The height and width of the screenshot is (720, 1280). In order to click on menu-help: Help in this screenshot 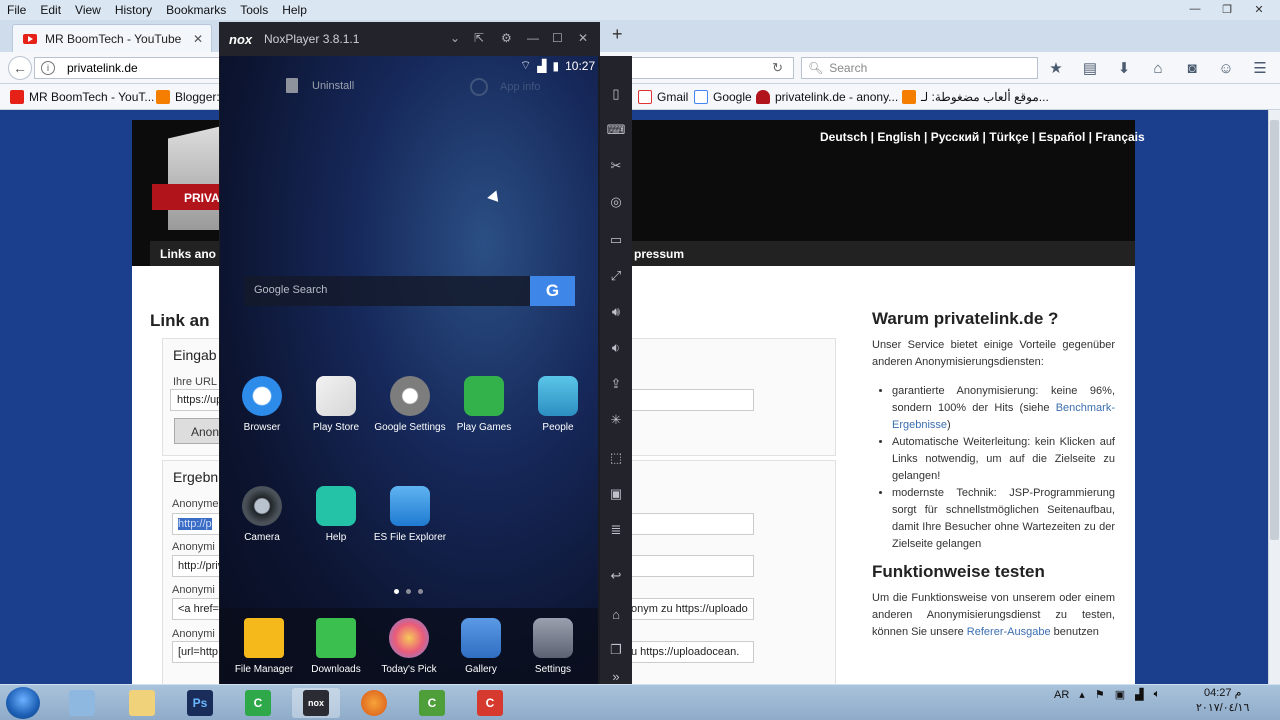, I will do `click(294, 10)`.